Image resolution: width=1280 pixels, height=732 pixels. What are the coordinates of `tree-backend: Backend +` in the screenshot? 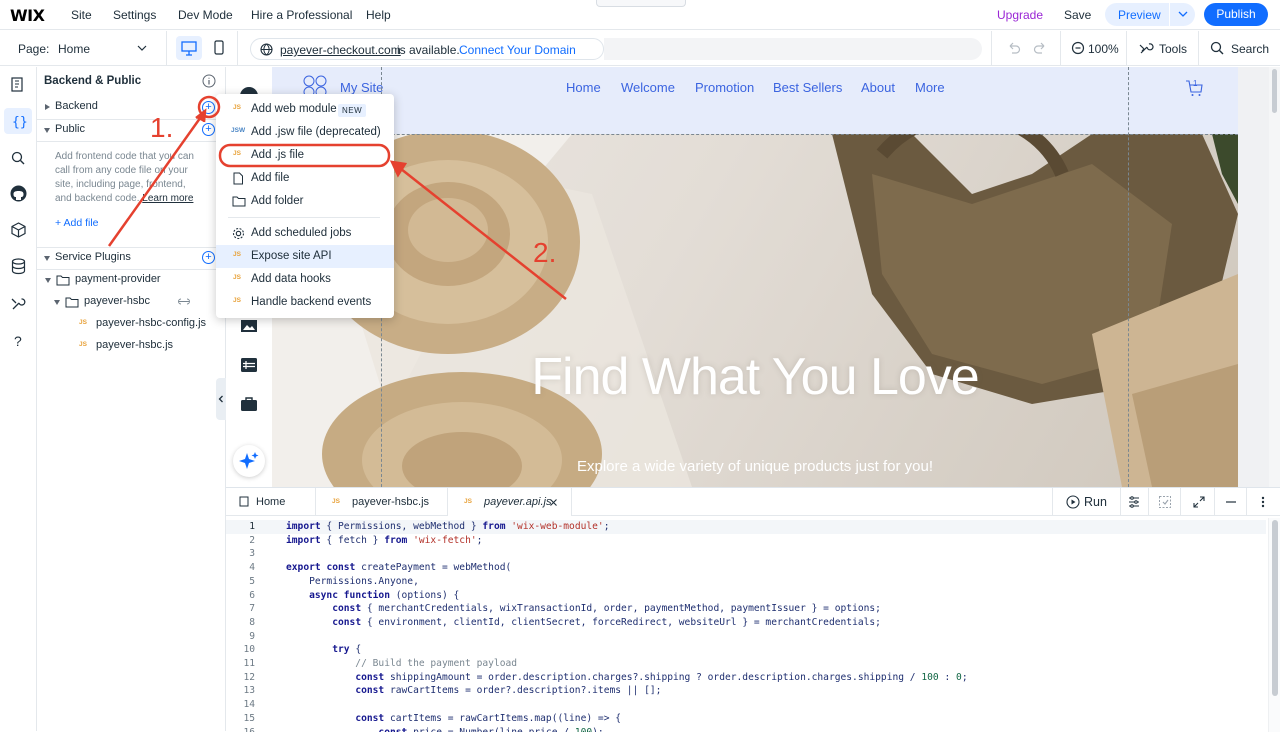 It's located at (131, 107).